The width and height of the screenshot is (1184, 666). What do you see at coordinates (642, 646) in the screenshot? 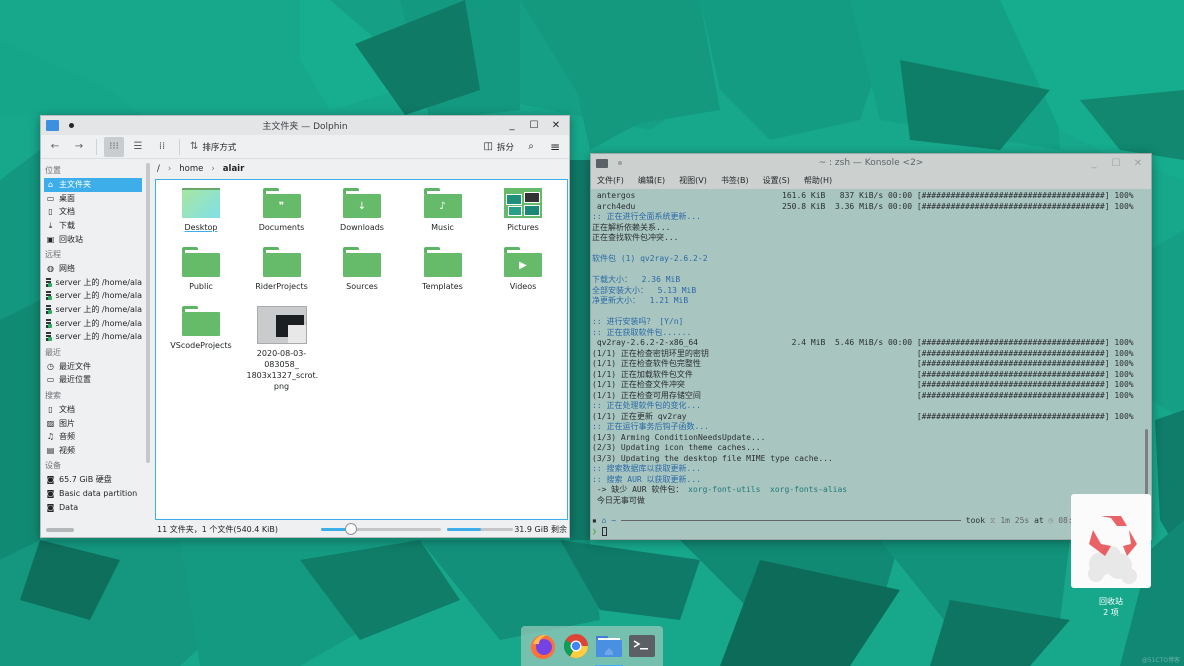
I see `dock-konsole` at bounding box center [642, 646].